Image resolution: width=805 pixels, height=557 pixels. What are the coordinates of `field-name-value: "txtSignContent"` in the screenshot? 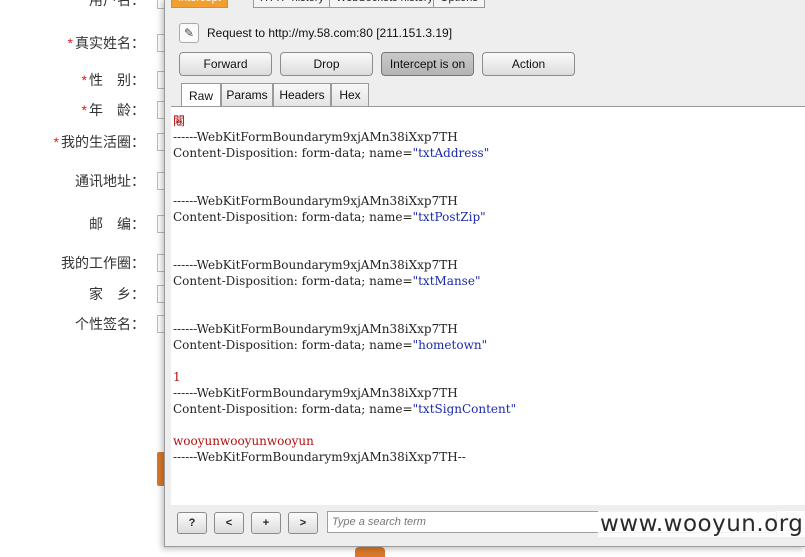 It's located at (464, 409).